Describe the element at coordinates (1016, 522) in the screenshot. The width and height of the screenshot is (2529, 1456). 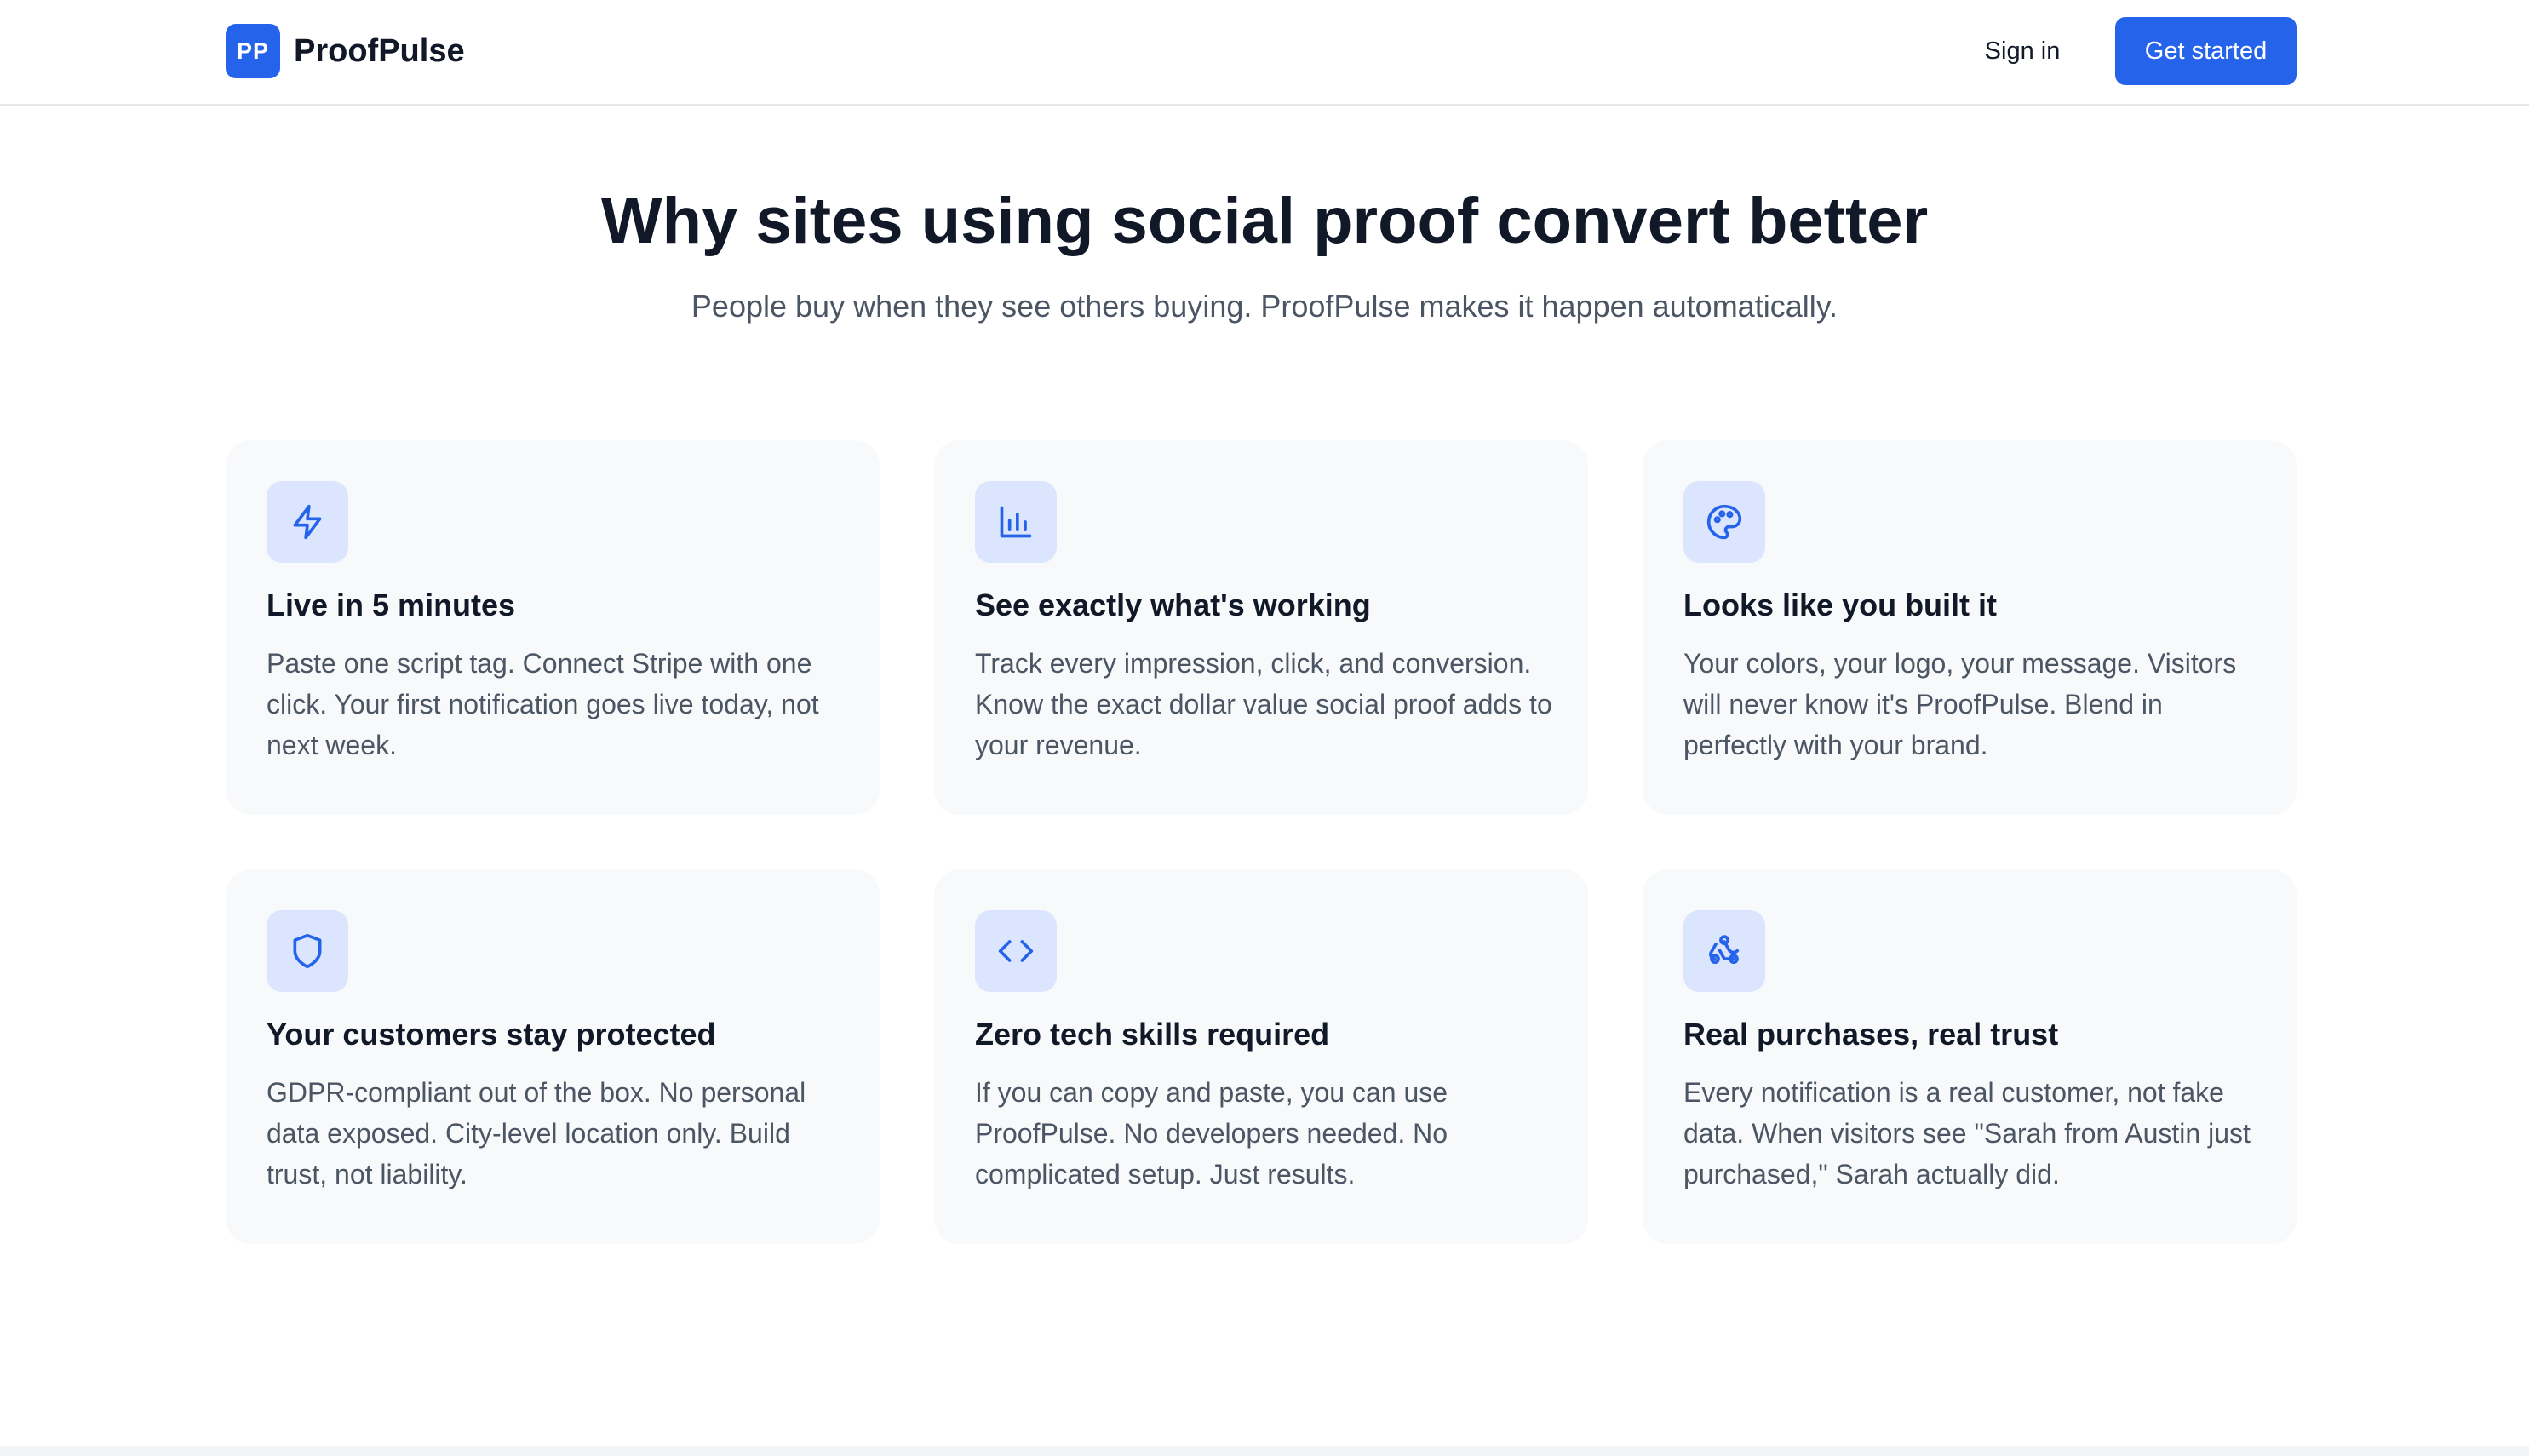
I see `bar-chart-icon` at that location.